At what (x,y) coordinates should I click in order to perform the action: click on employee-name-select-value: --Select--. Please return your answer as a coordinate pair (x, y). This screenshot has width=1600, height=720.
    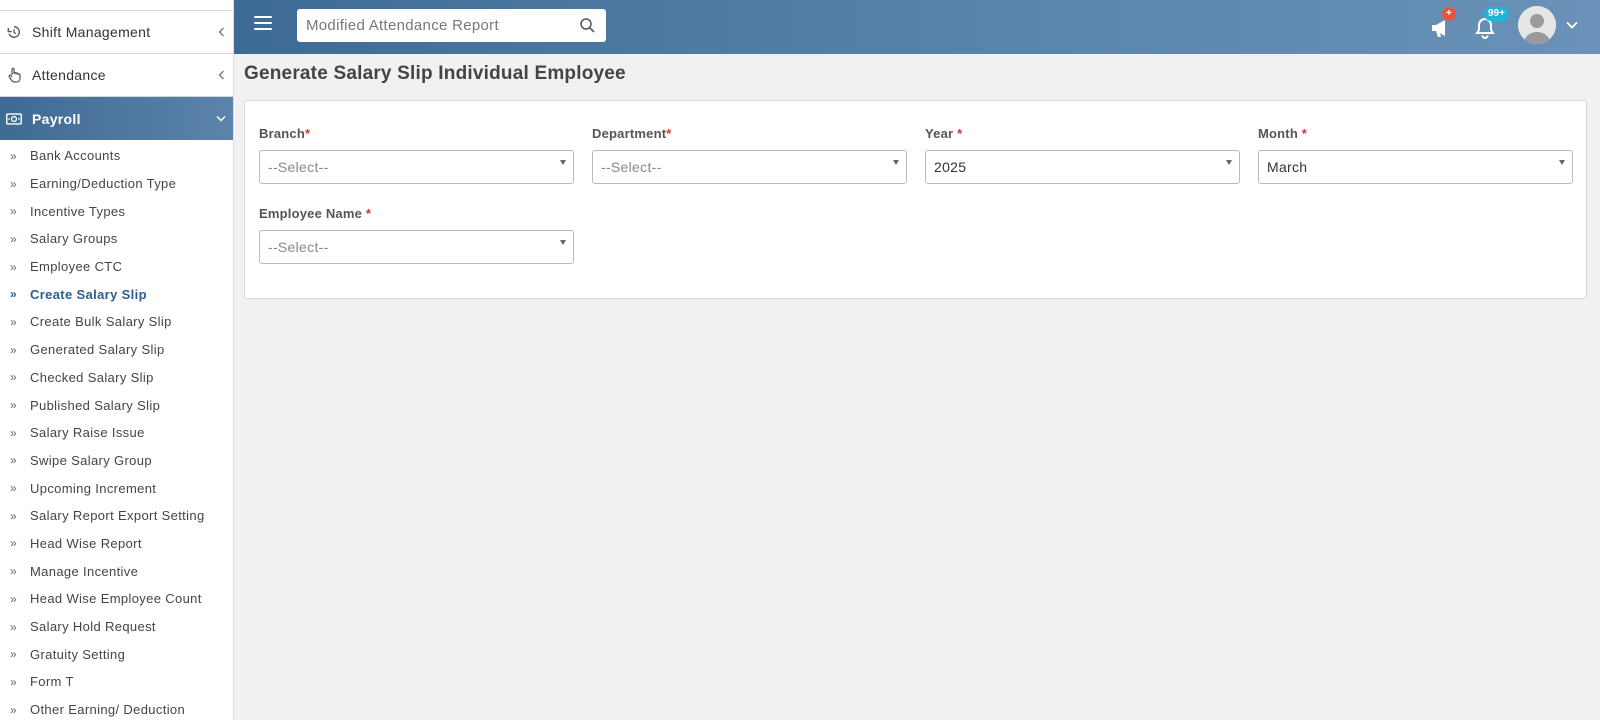
    Looking at the image, I should click on (298, 247).